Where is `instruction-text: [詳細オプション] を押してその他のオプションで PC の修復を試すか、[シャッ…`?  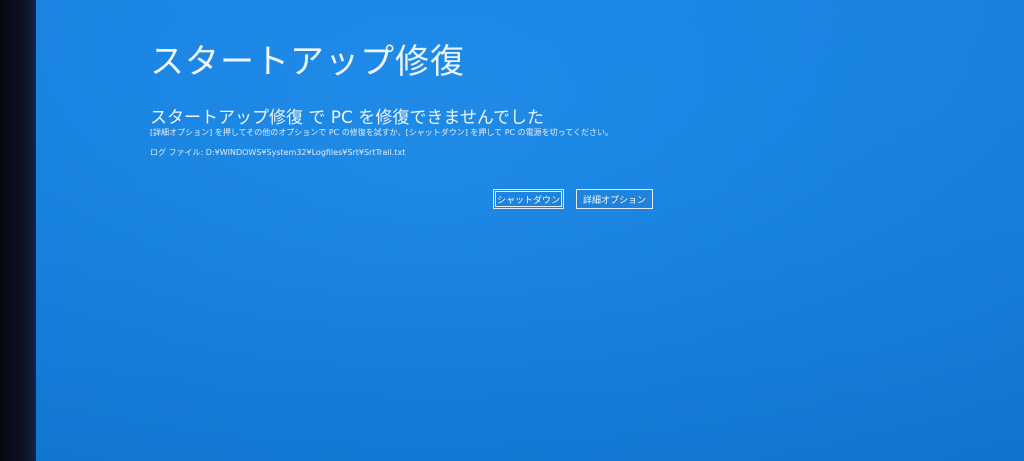
instruction-text: [詳細オプション] を押してその他のオプションで PC の修復を試すか、[シャッ… is located at coordinates (382, 132).